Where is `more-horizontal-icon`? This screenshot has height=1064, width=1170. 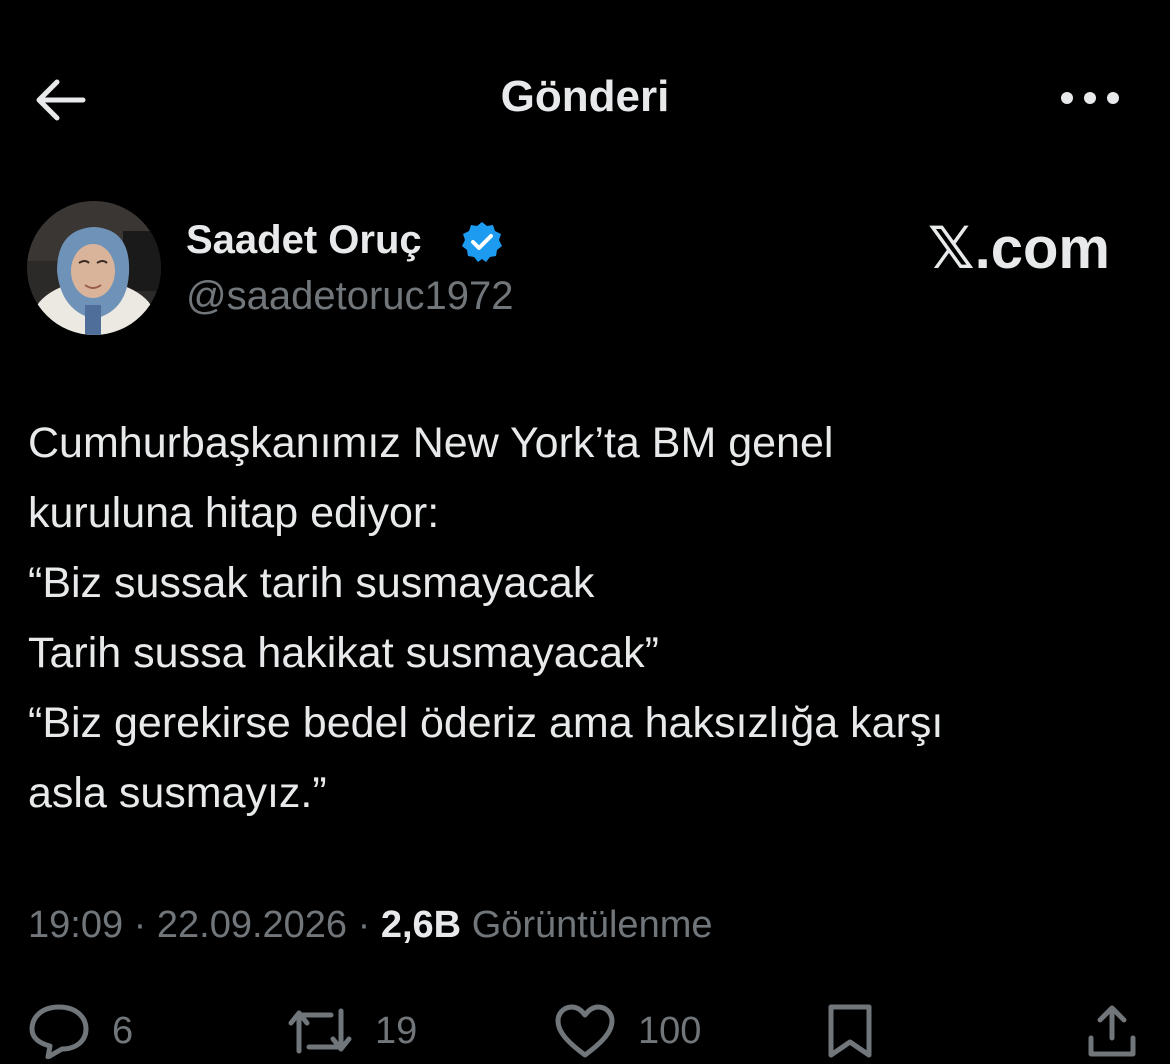 more-horizontal-icon is located at coordinates (1090, 98).